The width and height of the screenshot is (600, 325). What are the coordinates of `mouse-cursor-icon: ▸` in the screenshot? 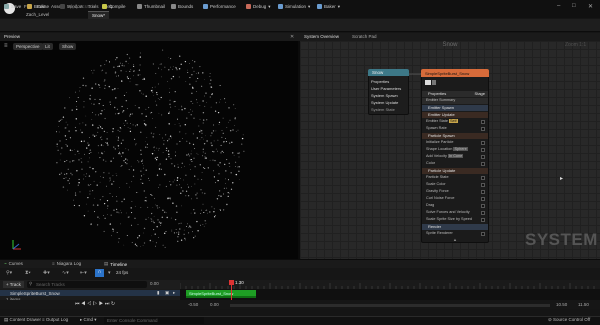 It's located at (562, 179).